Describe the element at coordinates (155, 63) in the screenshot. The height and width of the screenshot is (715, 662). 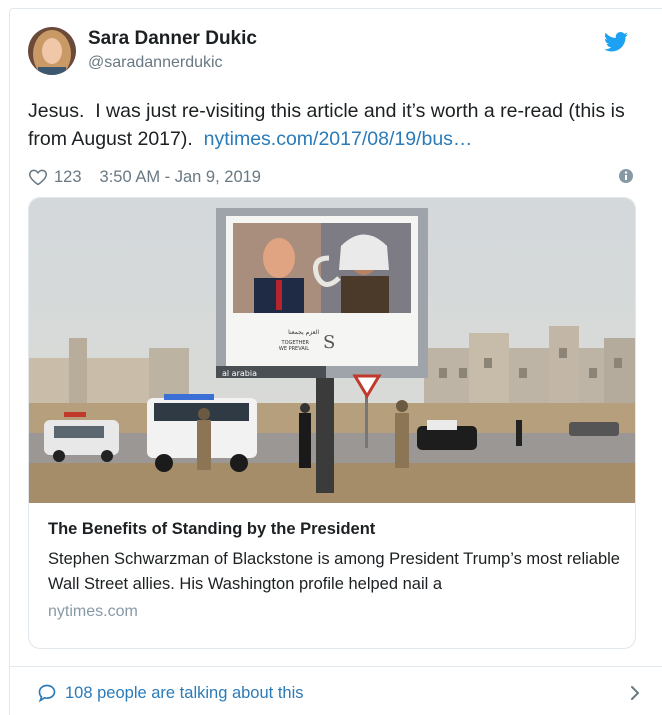
I see `author-handle: @saradannerdukic` at that location.